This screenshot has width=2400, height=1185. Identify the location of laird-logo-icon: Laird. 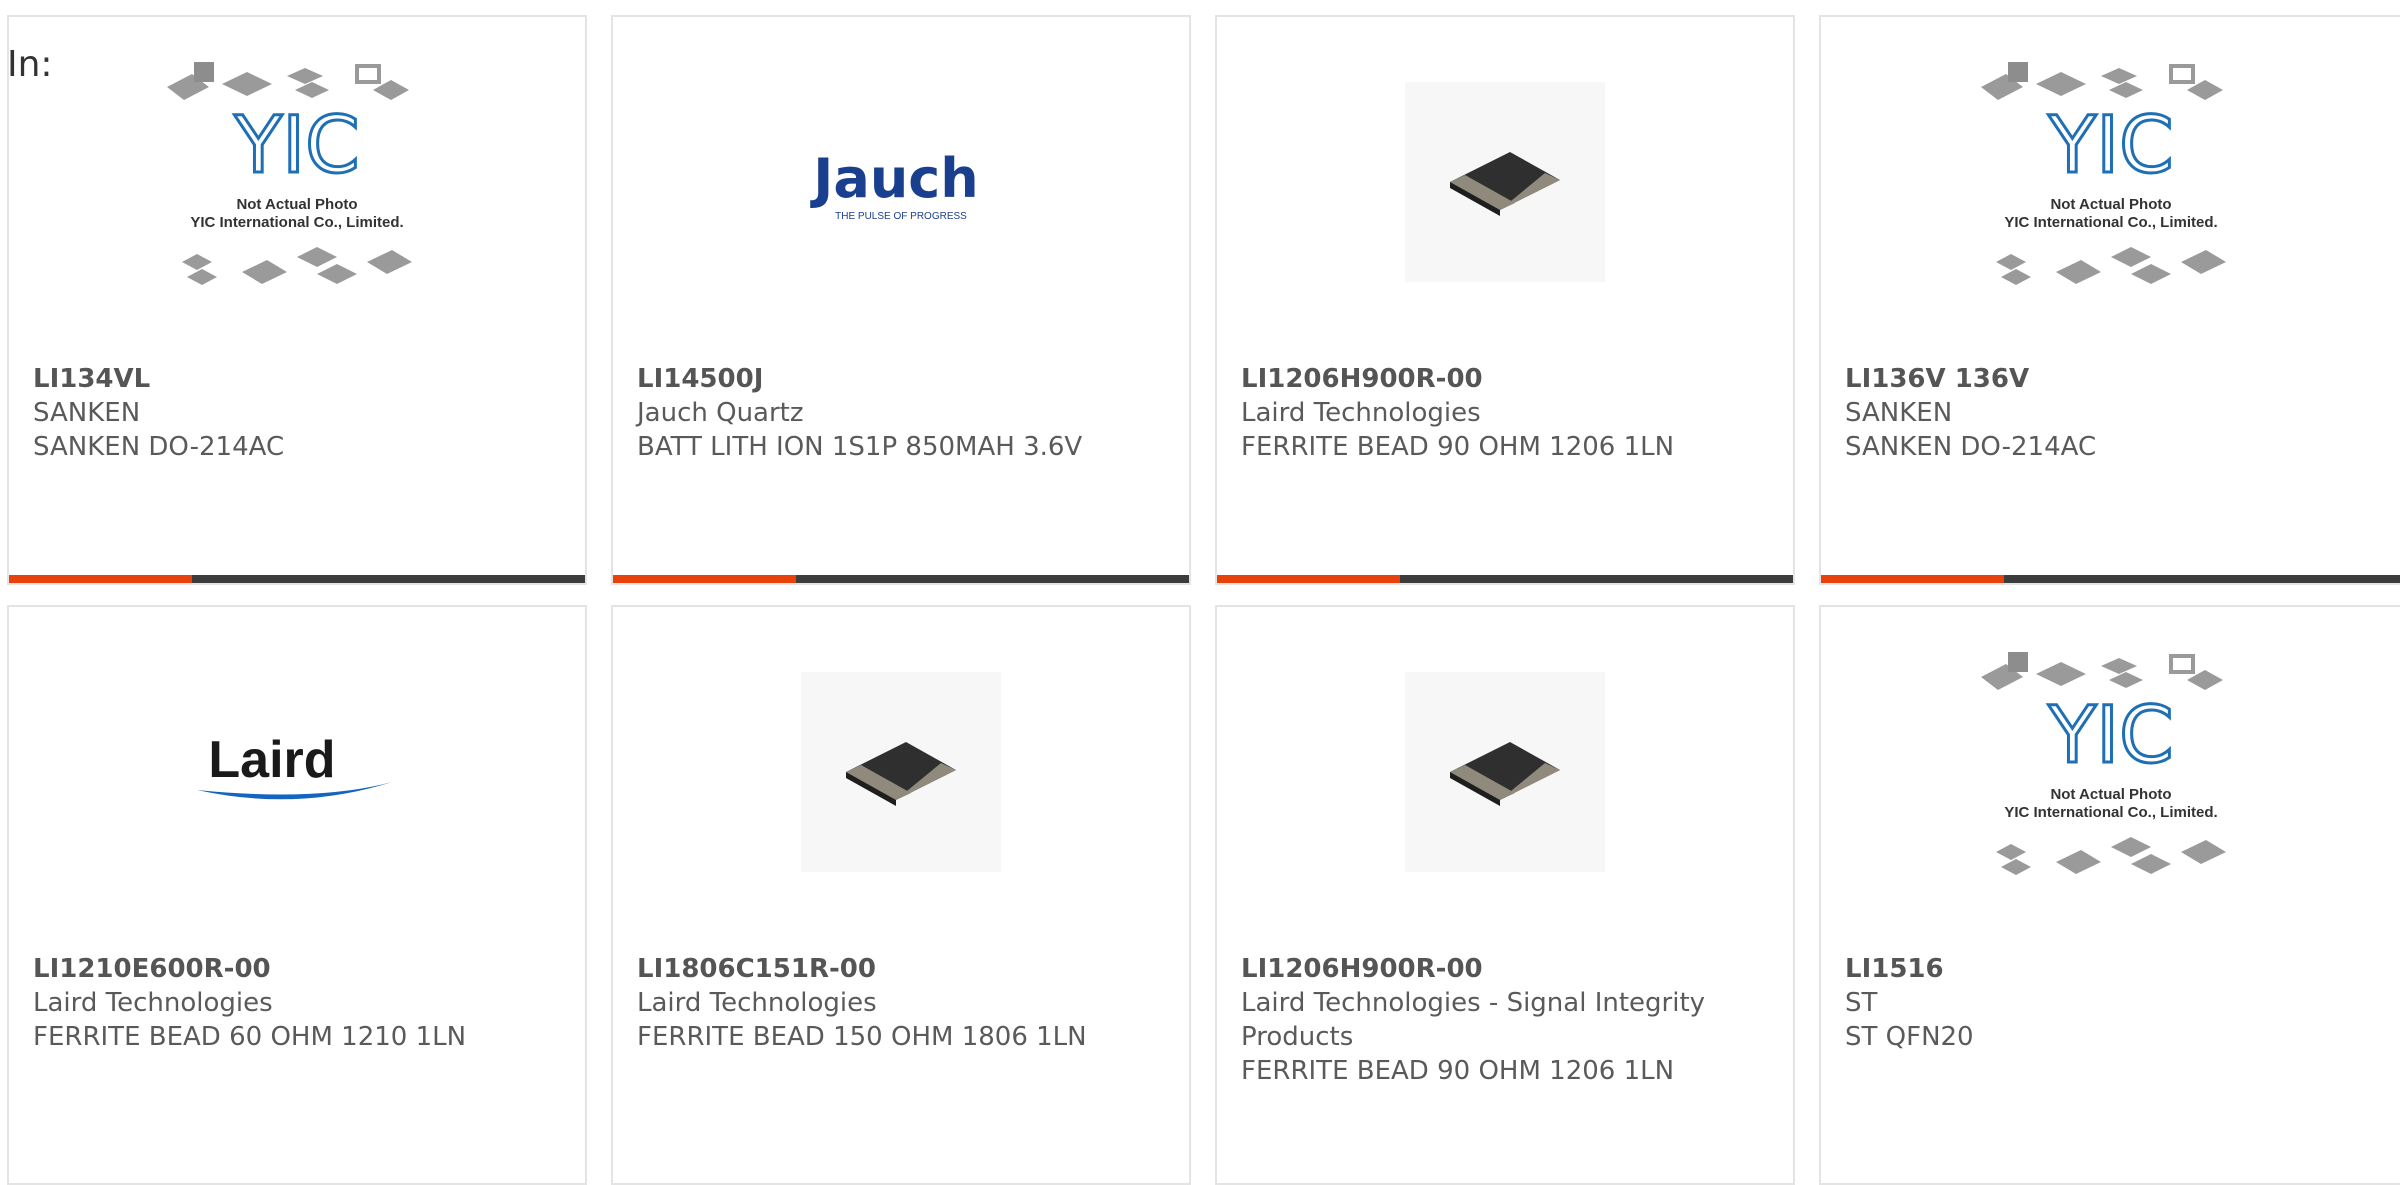
(294, 765).